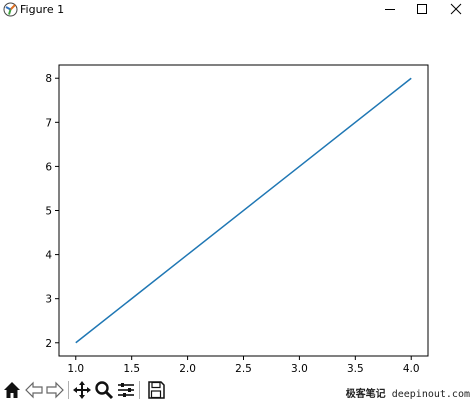 This screenshot has height=403, width=474. I want to click on save-button, so click(156, 390).